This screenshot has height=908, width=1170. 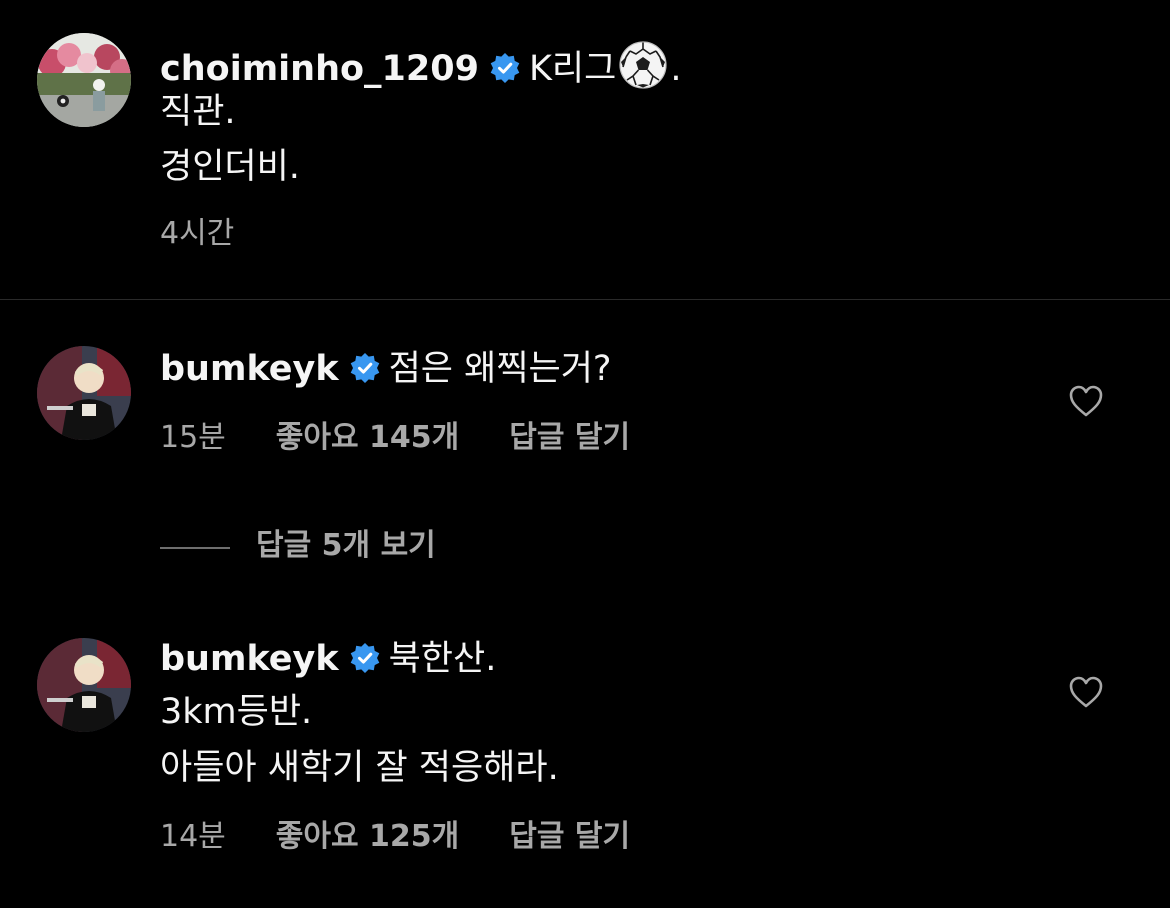 What do you see at coordinates (193, 836) in the screenshot?
I see `comment-timestamp: 14분` at bounding box center [193, 836].